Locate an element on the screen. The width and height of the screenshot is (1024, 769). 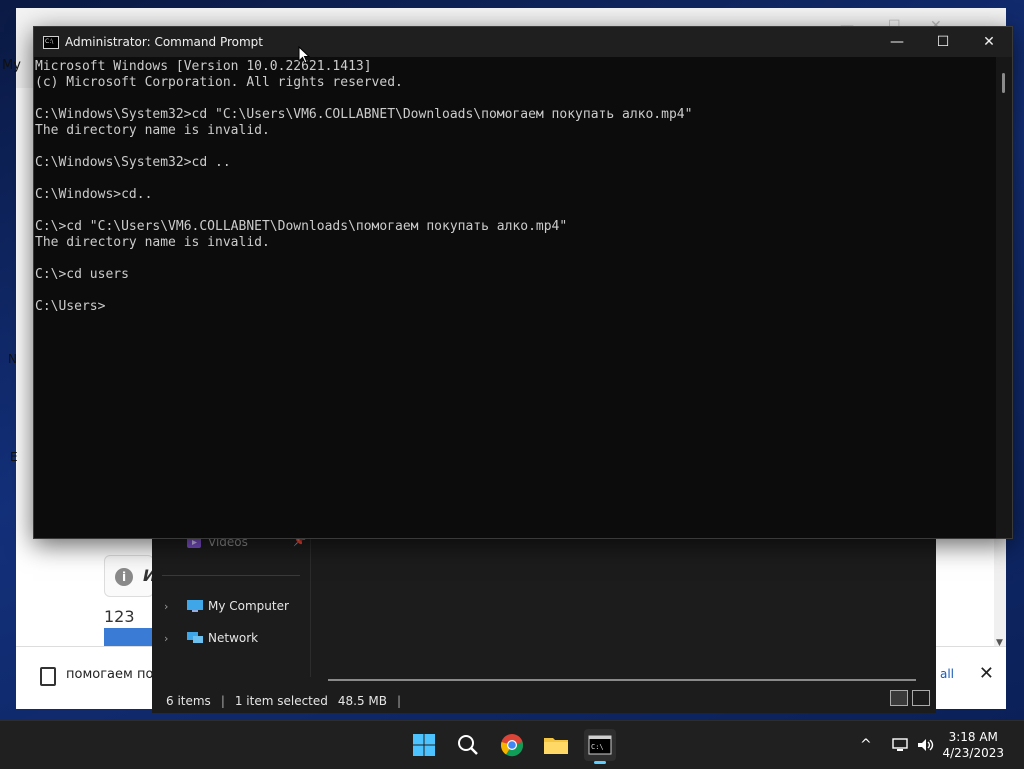
nav-item-my-computer: › My Computer is located at coordinates (220, 606).